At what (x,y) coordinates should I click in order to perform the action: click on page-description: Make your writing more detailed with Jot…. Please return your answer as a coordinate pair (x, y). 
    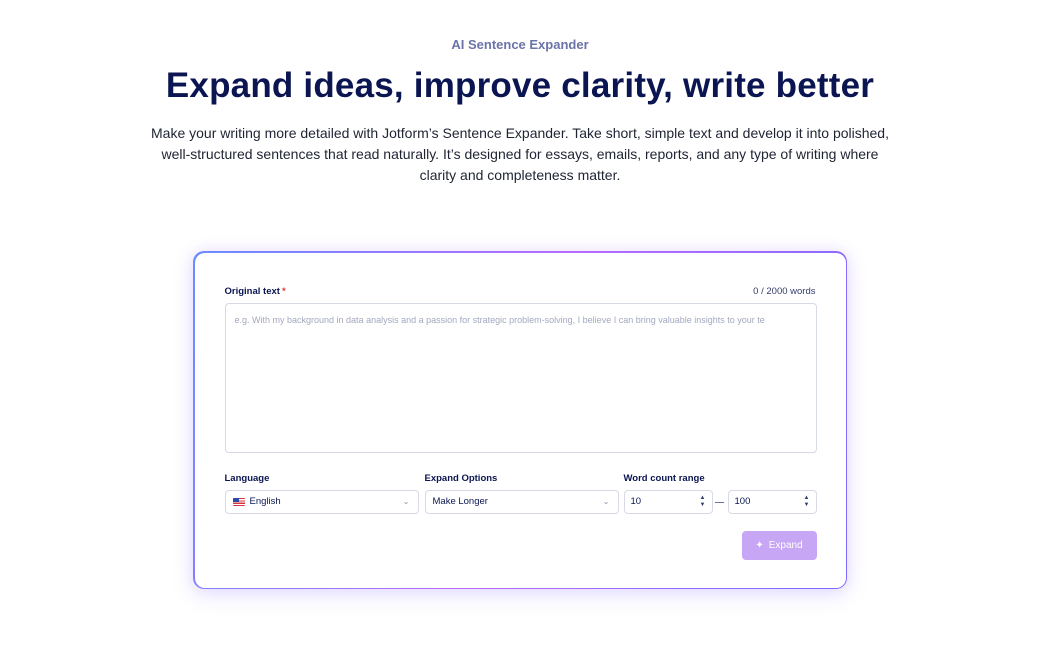
    Looking at the image, I should click on (520, 154).